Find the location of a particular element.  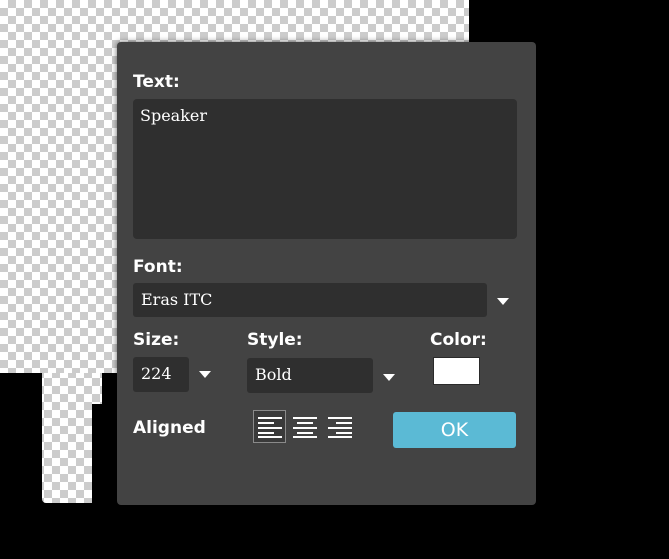

font-select: Eras ITC is located at coordinates (310, 300).